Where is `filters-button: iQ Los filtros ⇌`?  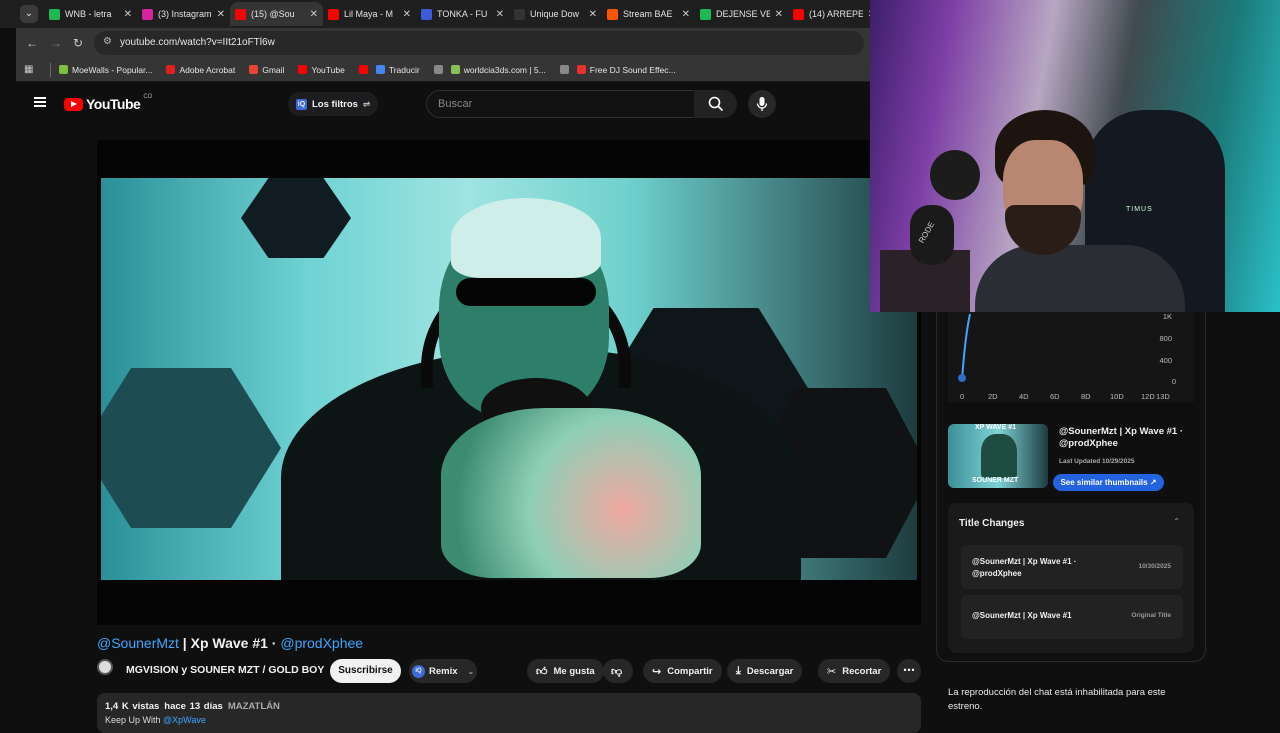
filters-button: iQ Los filtros ⇌ is located at coordinates (333, 104).